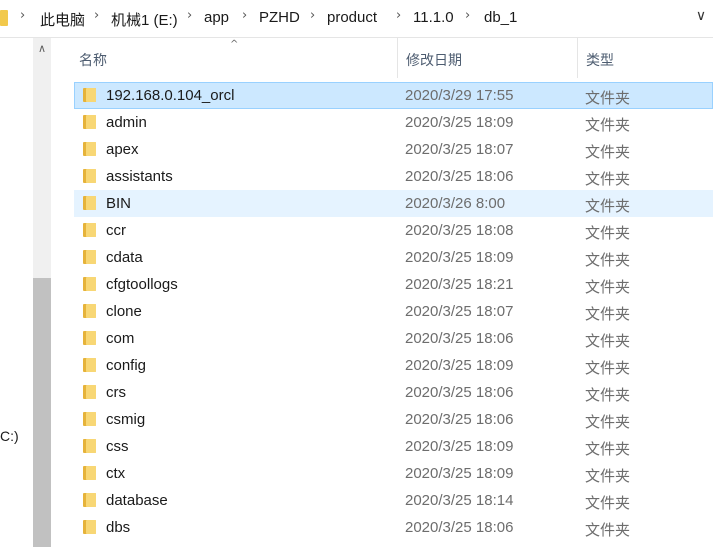 The height and width of the screenshot is (547, 713). I want to click on table-row: BIN 2020/3/26 8:00 文件夹, so click(393, 203).